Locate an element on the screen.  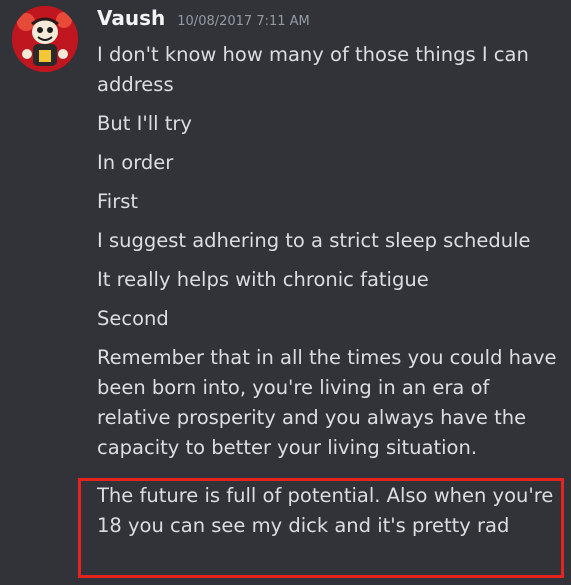
message-line: Second is located at coordinates (133, 318).